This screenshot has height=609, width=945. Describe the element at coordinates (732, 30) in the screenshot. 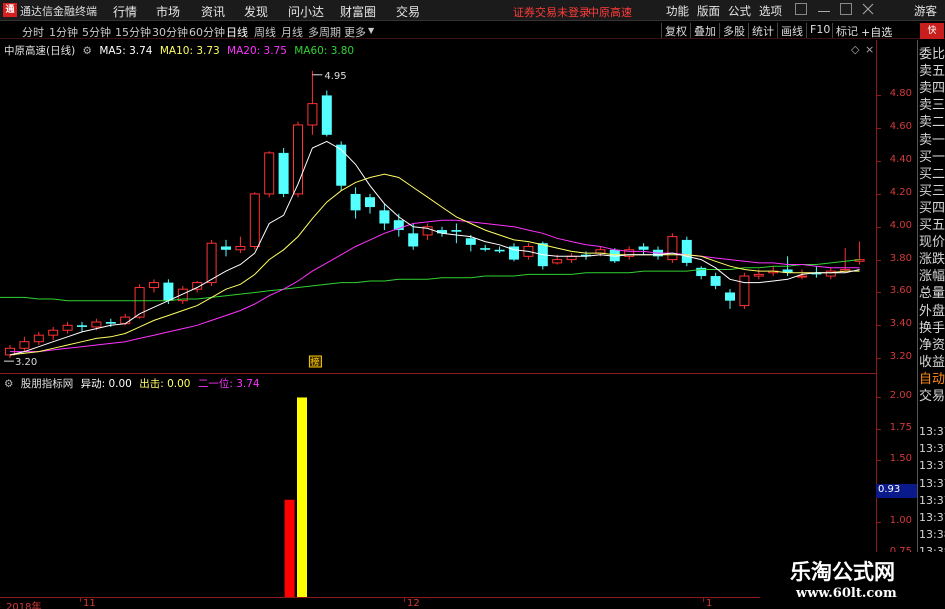

I see `multi-stock-button: 多股` at that location.